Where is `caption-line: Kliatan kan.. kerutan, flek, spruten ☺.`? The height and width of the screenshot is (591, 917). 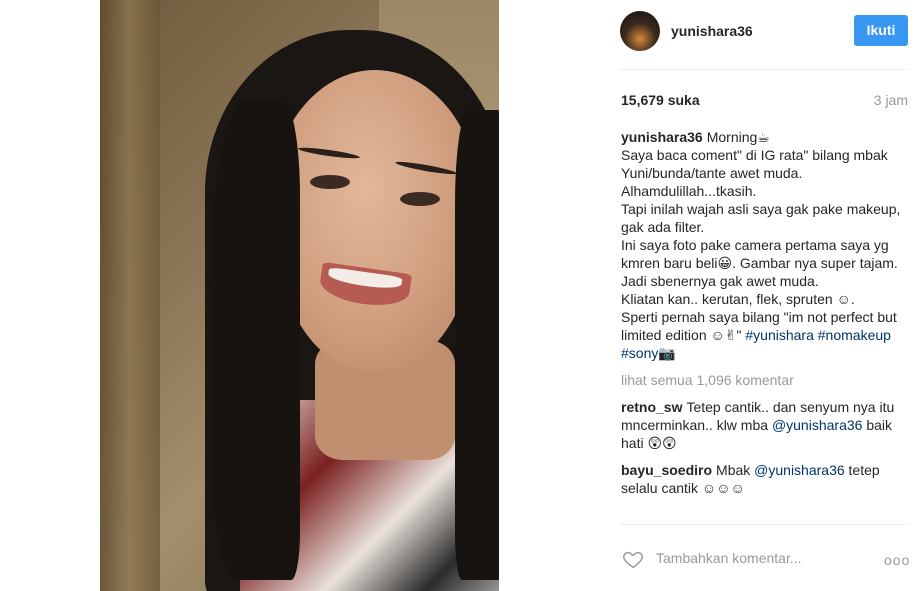
caption-line: Kliatan kan.. kerutan, flek, spruten ☺. is located at coordinates (738, 299).